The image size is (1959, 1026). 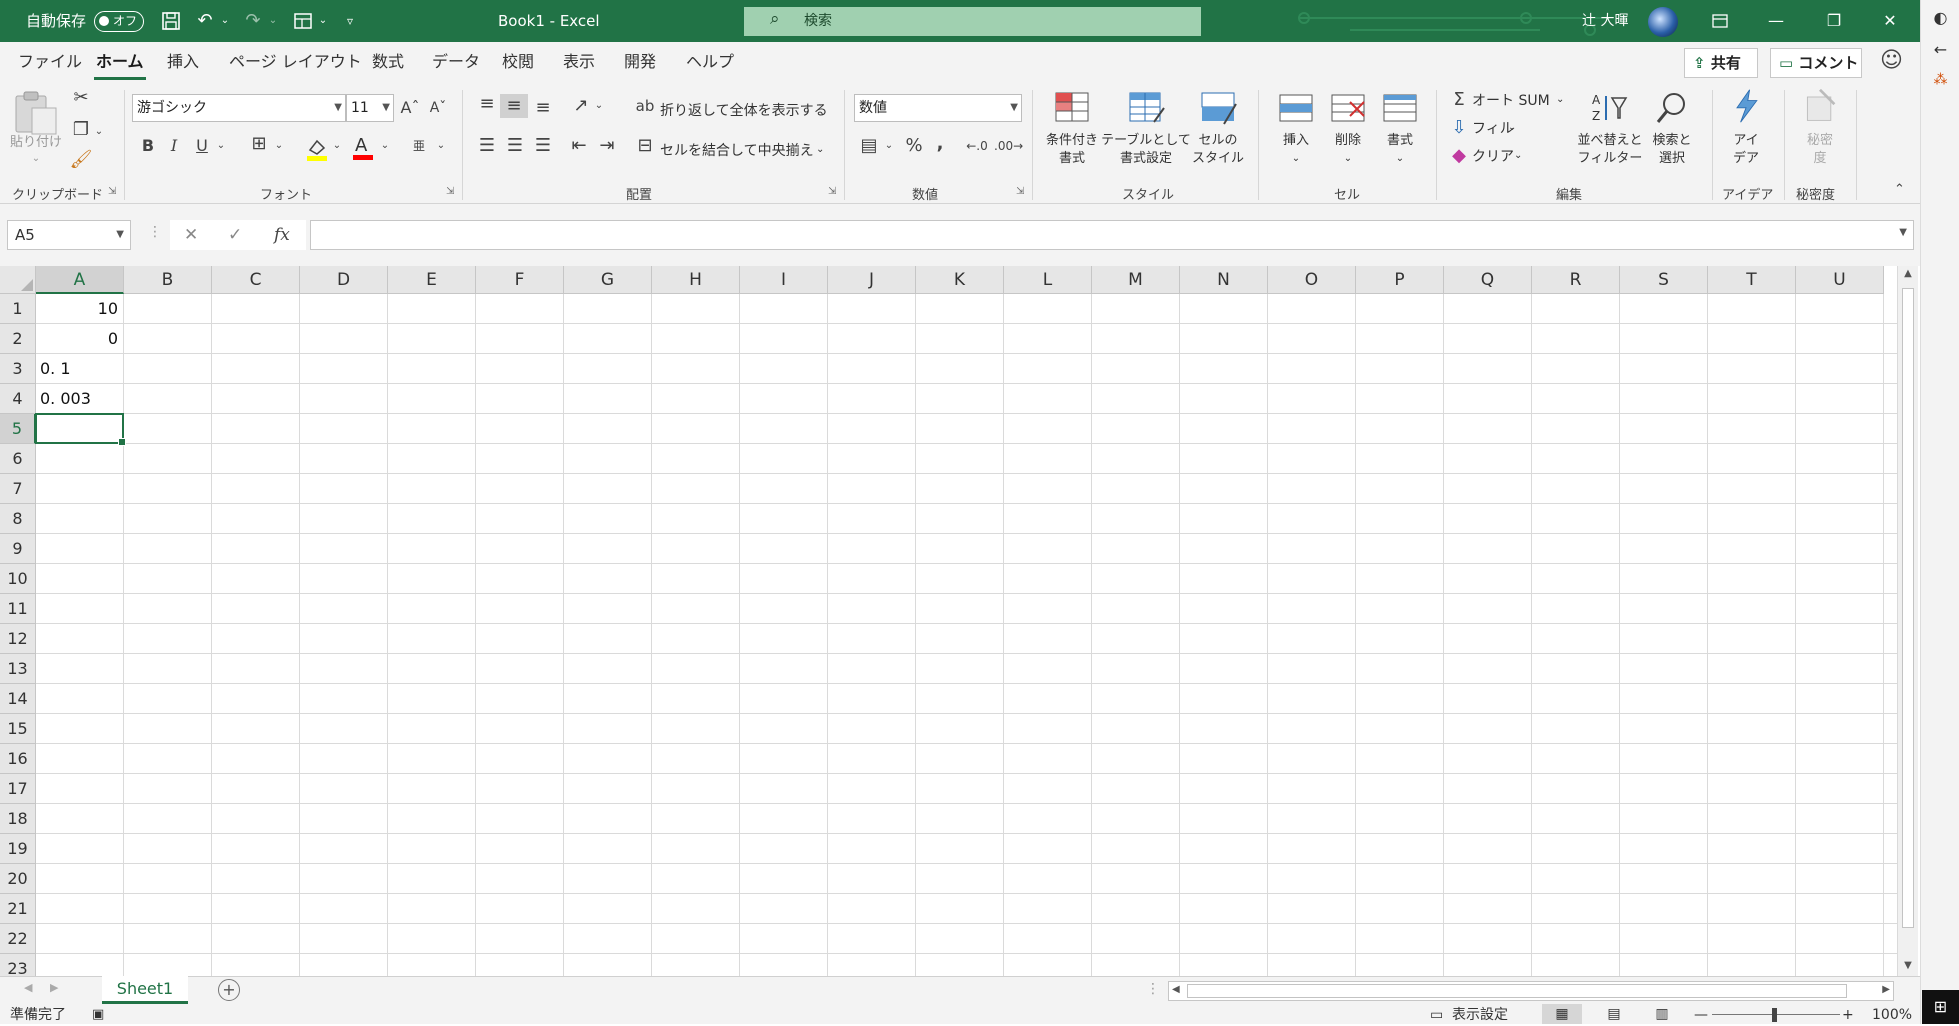 I want to click on wrap-text-button: 折り返して全体を表示する, so click(x=744, y=111).